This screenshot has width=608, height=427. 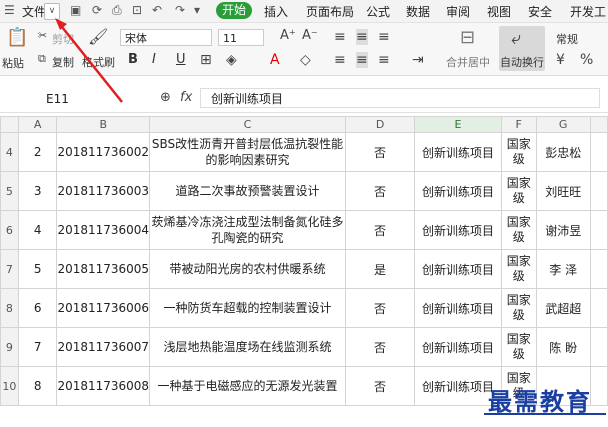 What do you see at coordinates (545, 414) in the screenshot?
I see `watermark-underline` at bounding box center [545, 414].